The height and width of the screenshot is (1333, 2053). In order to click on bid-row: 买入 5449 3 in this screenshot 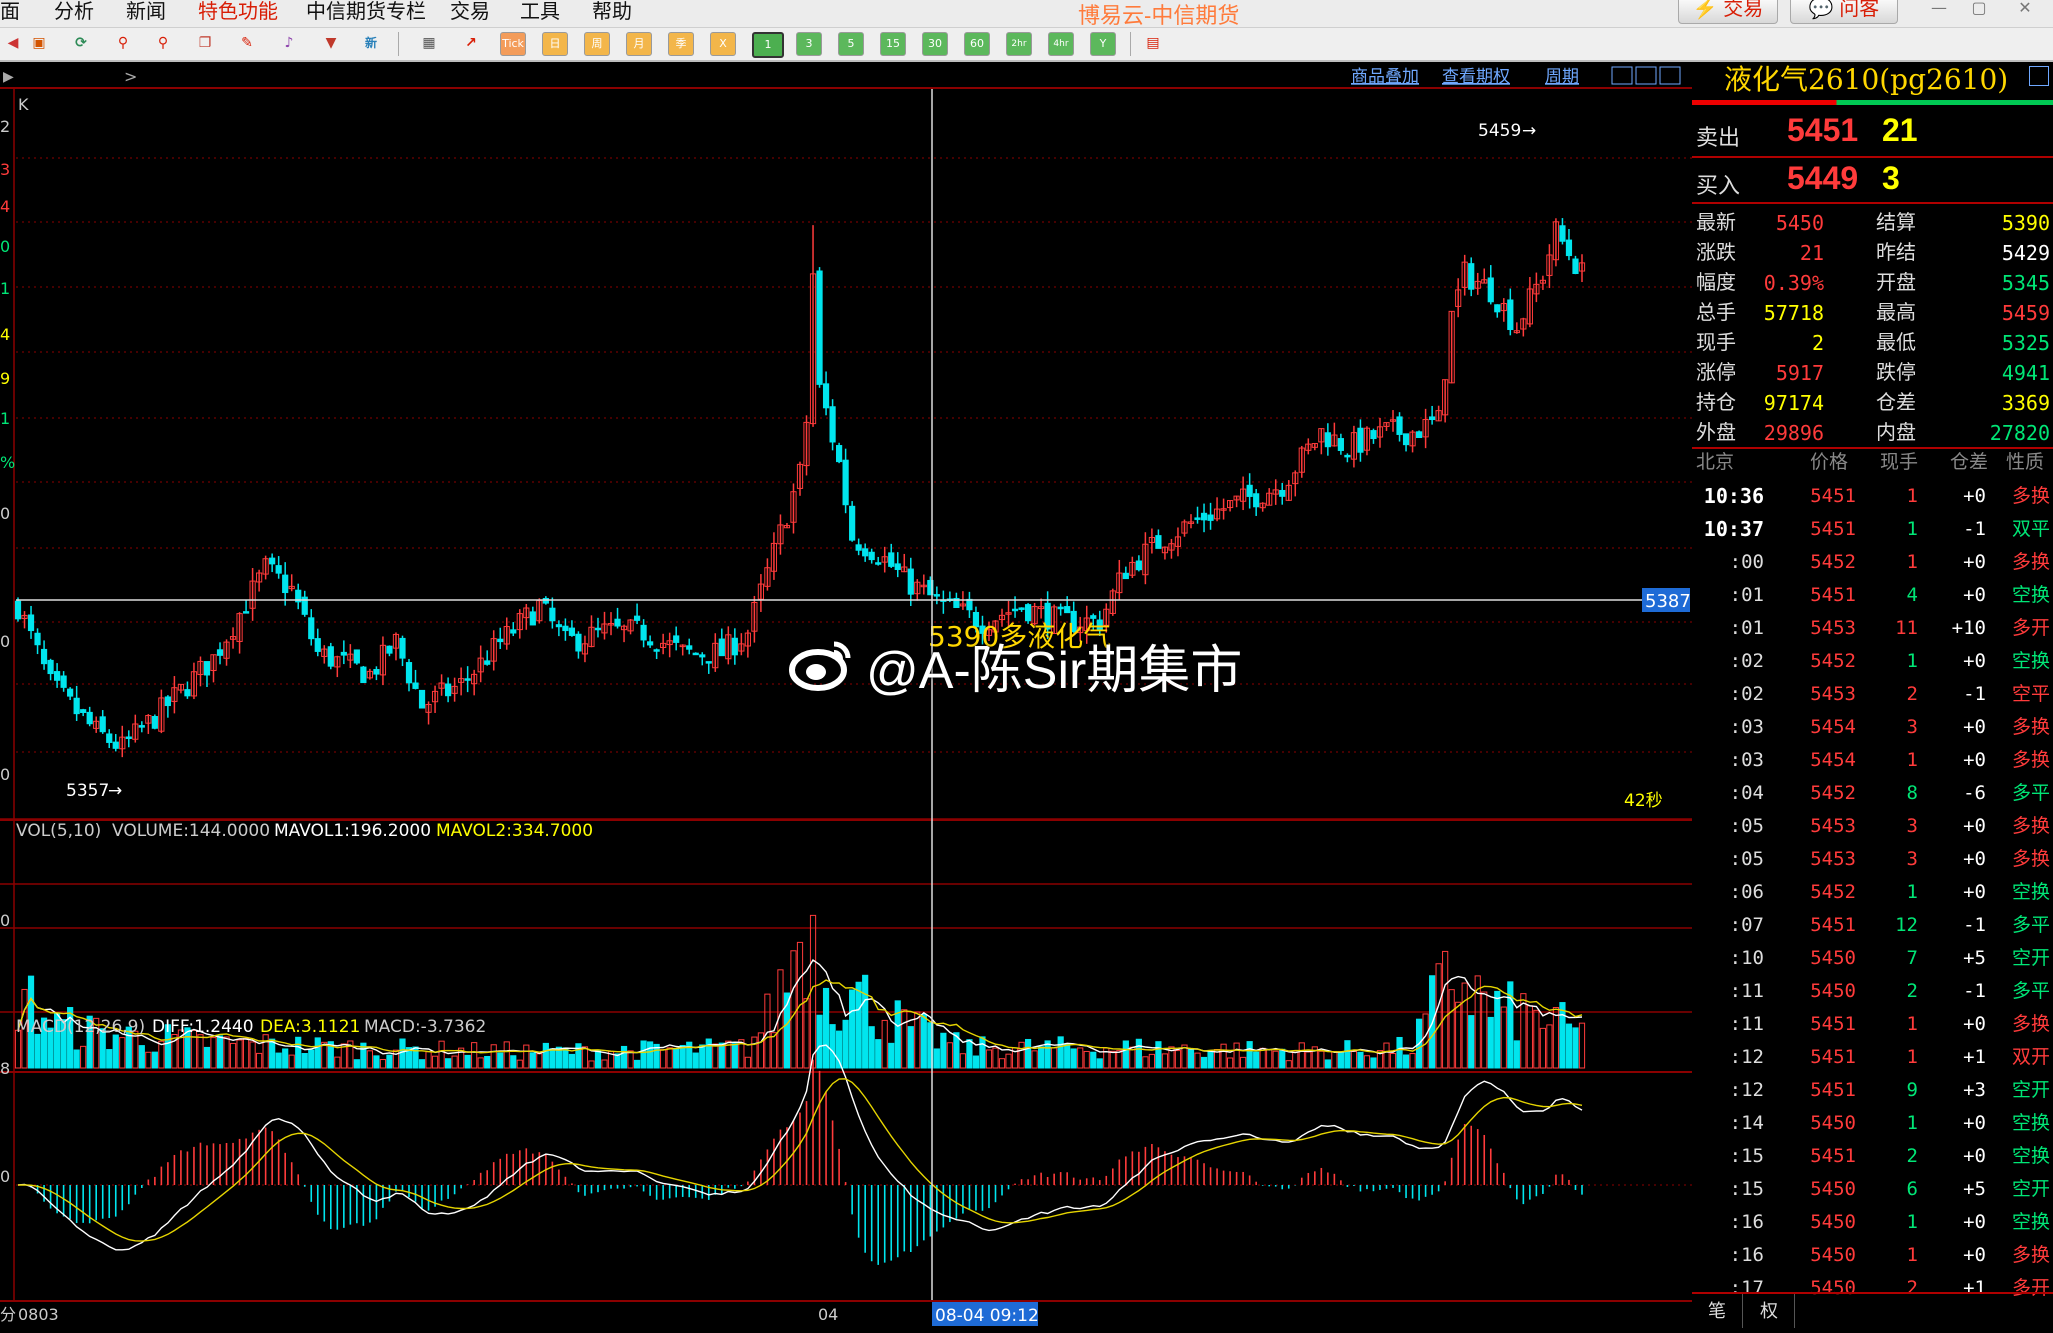, I will do `click(1872, 180)`.